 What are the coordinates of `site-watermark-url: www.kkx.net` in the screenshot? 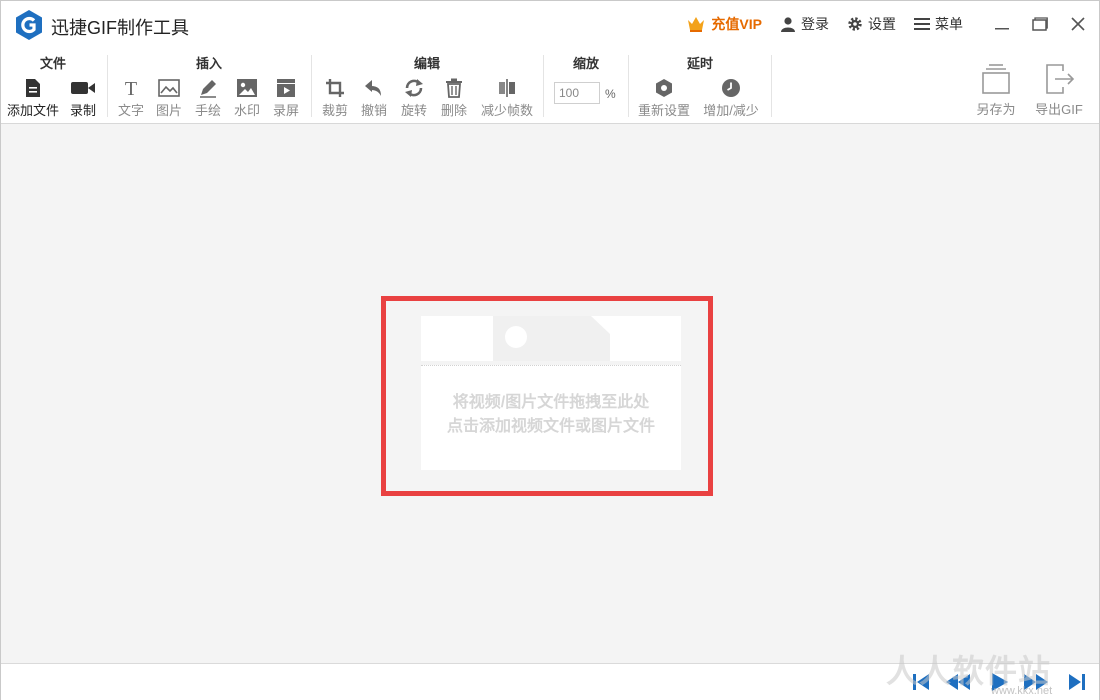 It's located at (1022, 691).